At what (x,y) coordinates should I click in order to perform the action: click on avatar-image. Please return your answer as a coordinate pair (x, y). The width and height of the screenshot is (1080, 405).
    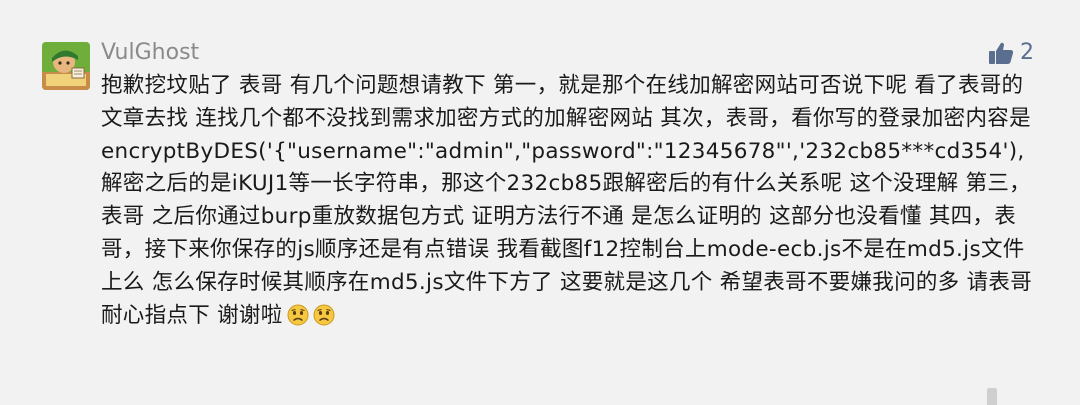
    Looking at the image, I should click on (66, 66).